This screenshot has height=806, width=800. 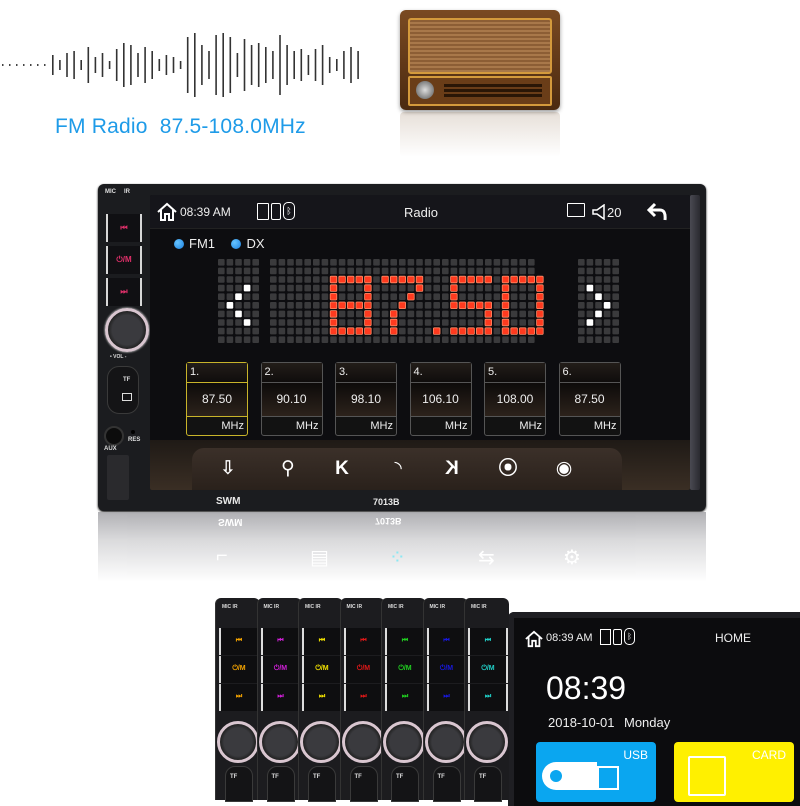 What do you see at coordinates (515, 373) in the screenshot?
I see `preset-number: 5.` at bounding box center [515, 373].